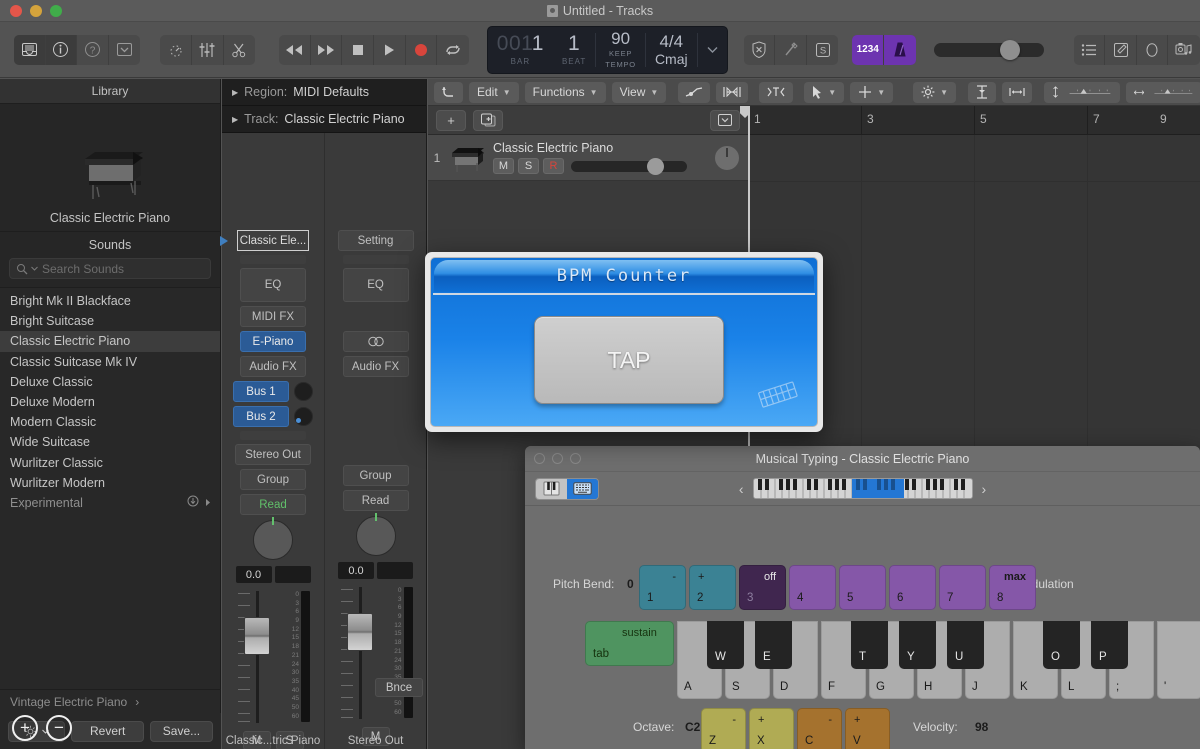  I want to click on zoom-out-button: −, so click(59, 728).